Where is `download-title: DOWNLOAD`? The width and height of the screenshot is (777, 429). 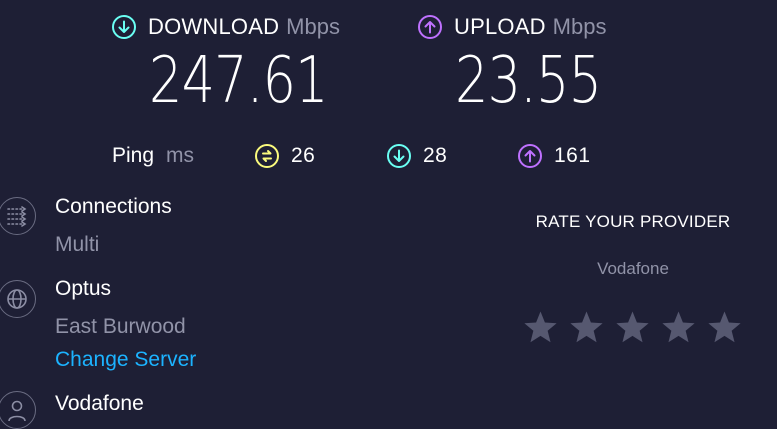
download-title: DOWNLOAD is located at coordinates (214, 26).